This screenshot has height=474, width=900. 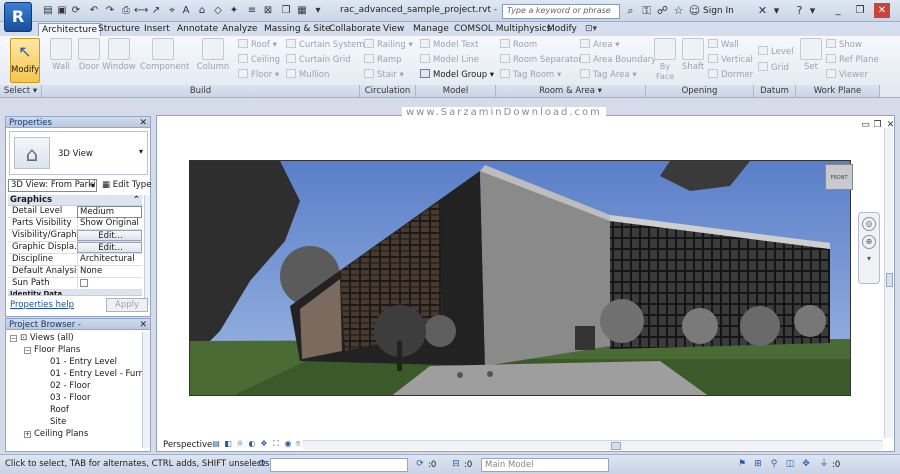 I want to click on vertical-scrollbar, so click(x=888, y=283).